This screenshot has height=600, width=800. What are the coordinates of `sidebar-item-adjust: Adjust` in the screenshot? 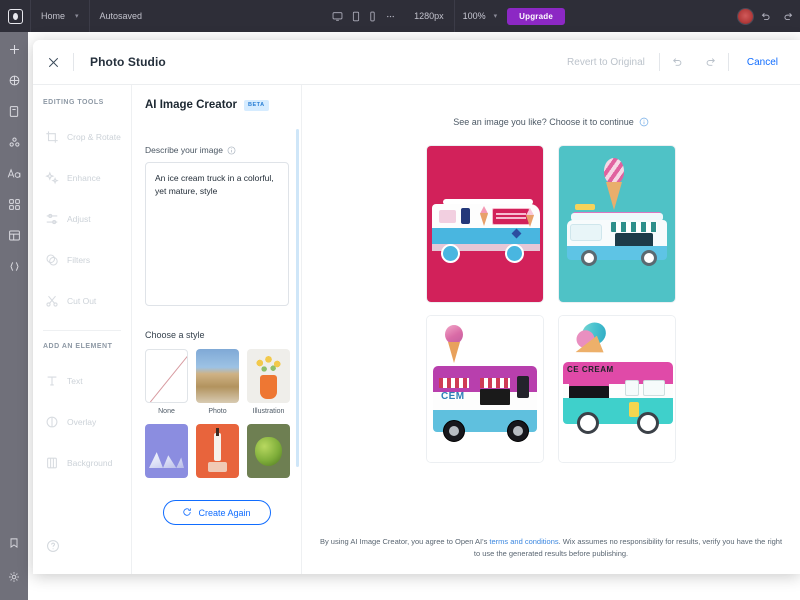 It's located at (82, 218).